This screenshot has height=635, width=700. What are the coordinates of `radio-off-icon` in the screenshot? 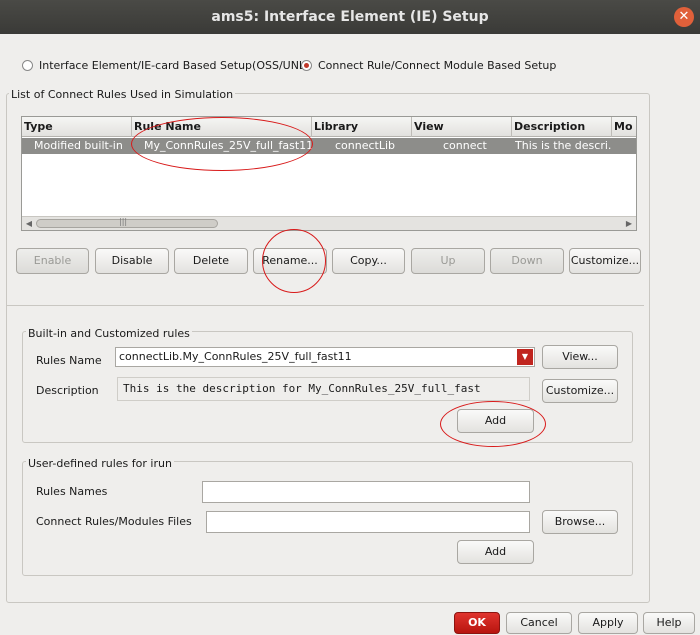 It's located at (27, 65).